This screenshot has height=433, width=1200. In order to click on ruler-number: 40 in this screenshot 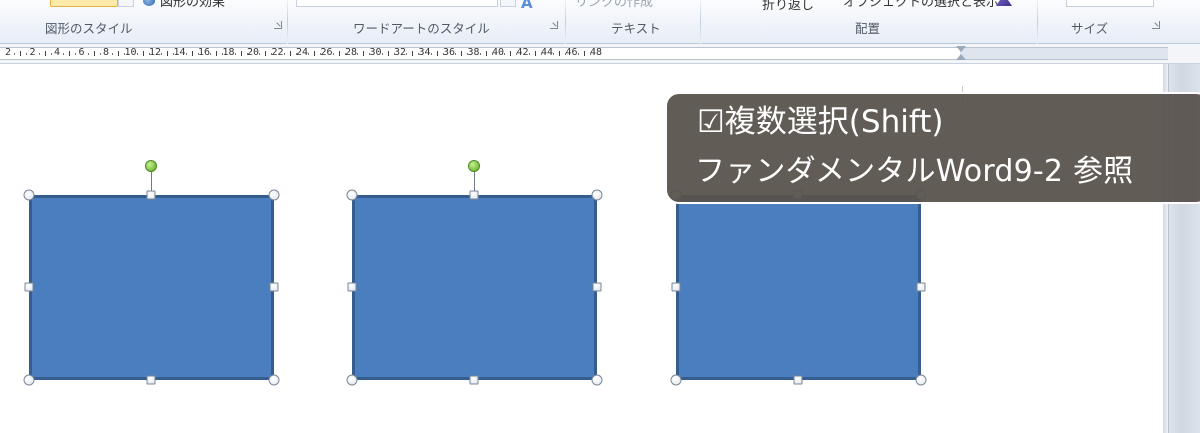, I will do `click(498, 52)`.